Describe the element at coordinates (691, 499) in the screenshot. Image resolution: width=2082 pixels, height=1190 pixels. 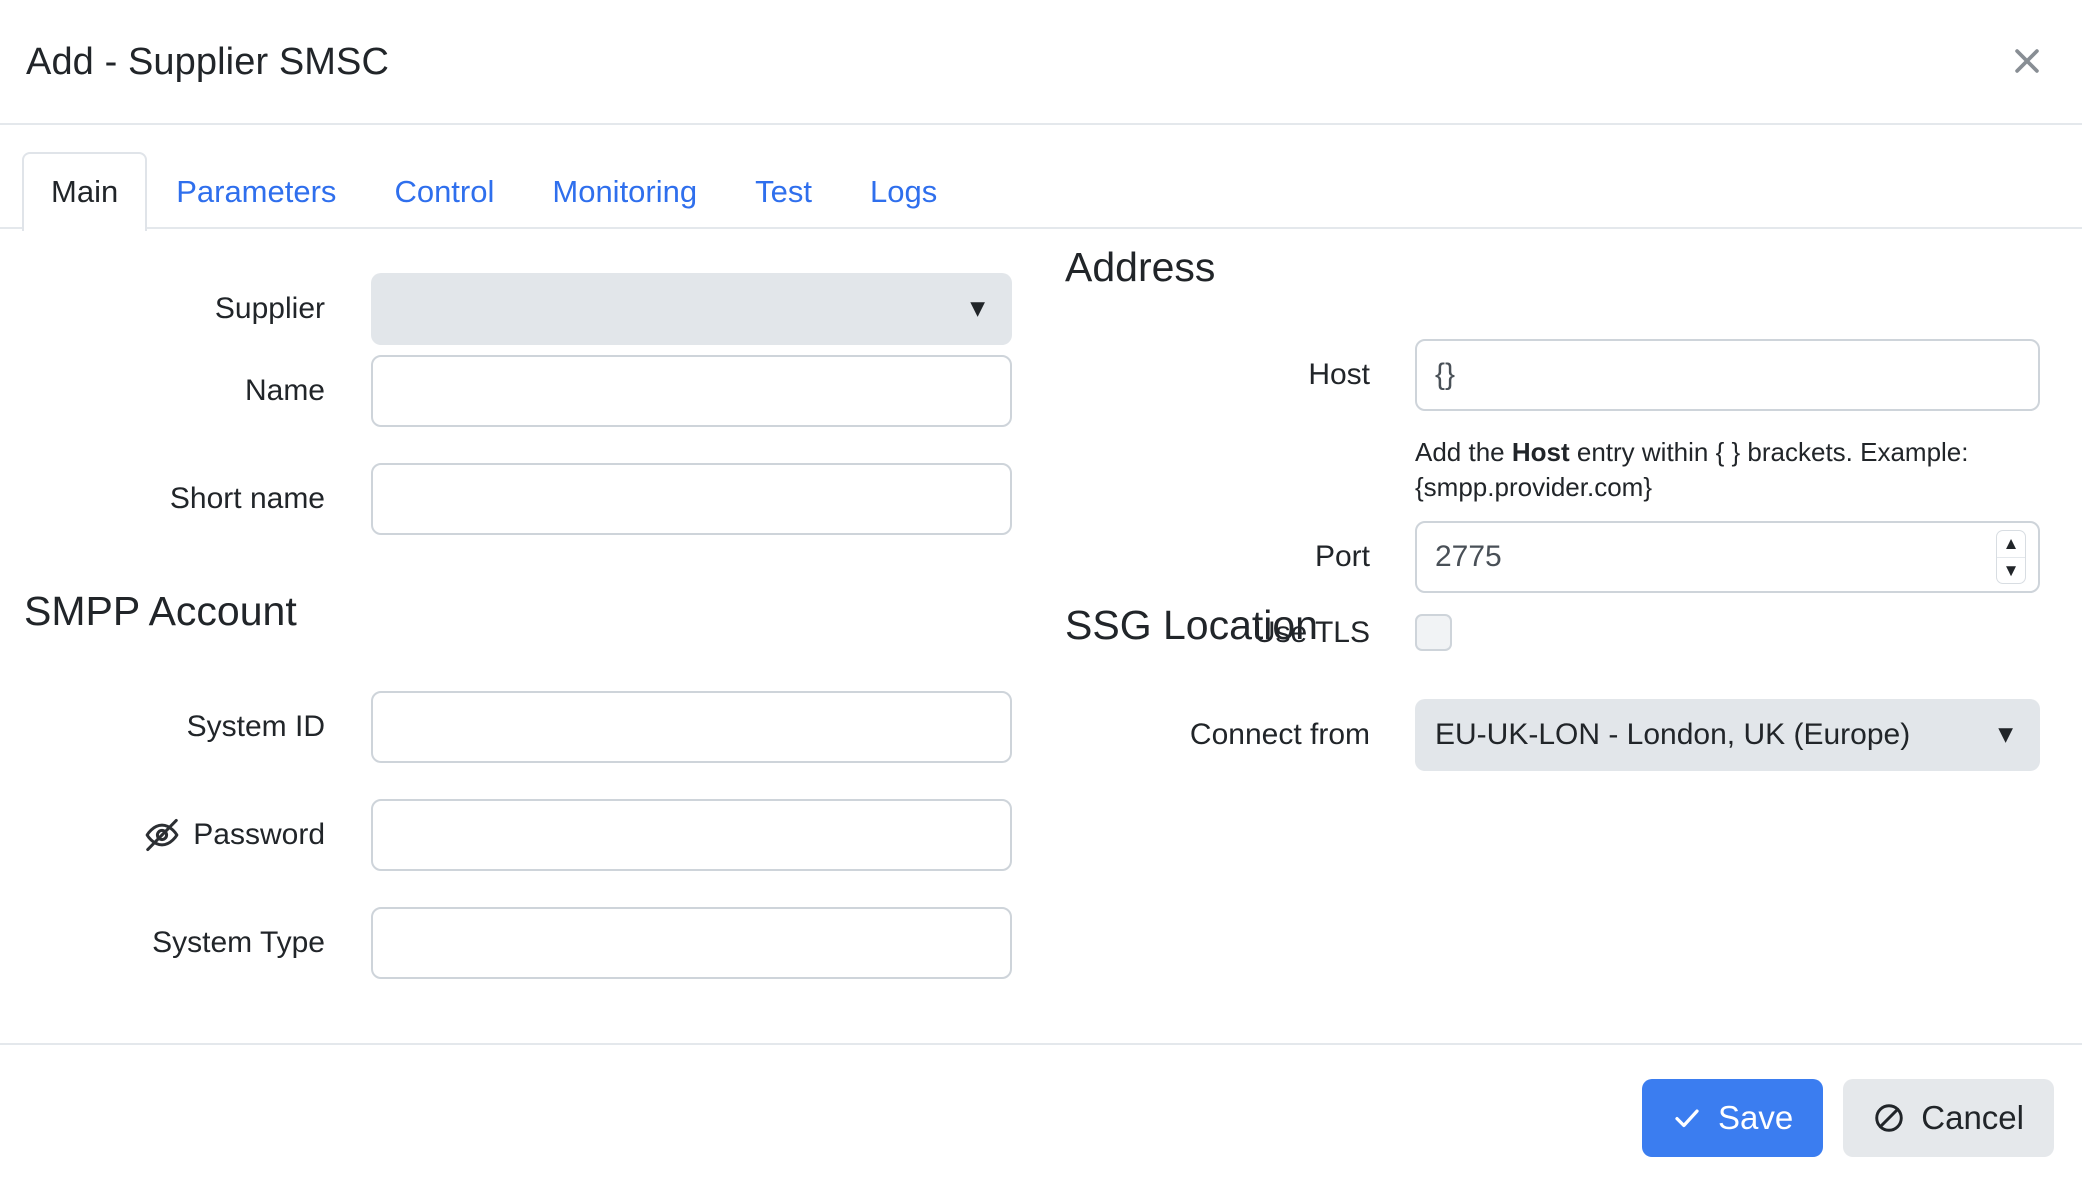
I see `short-name-input` at that location.